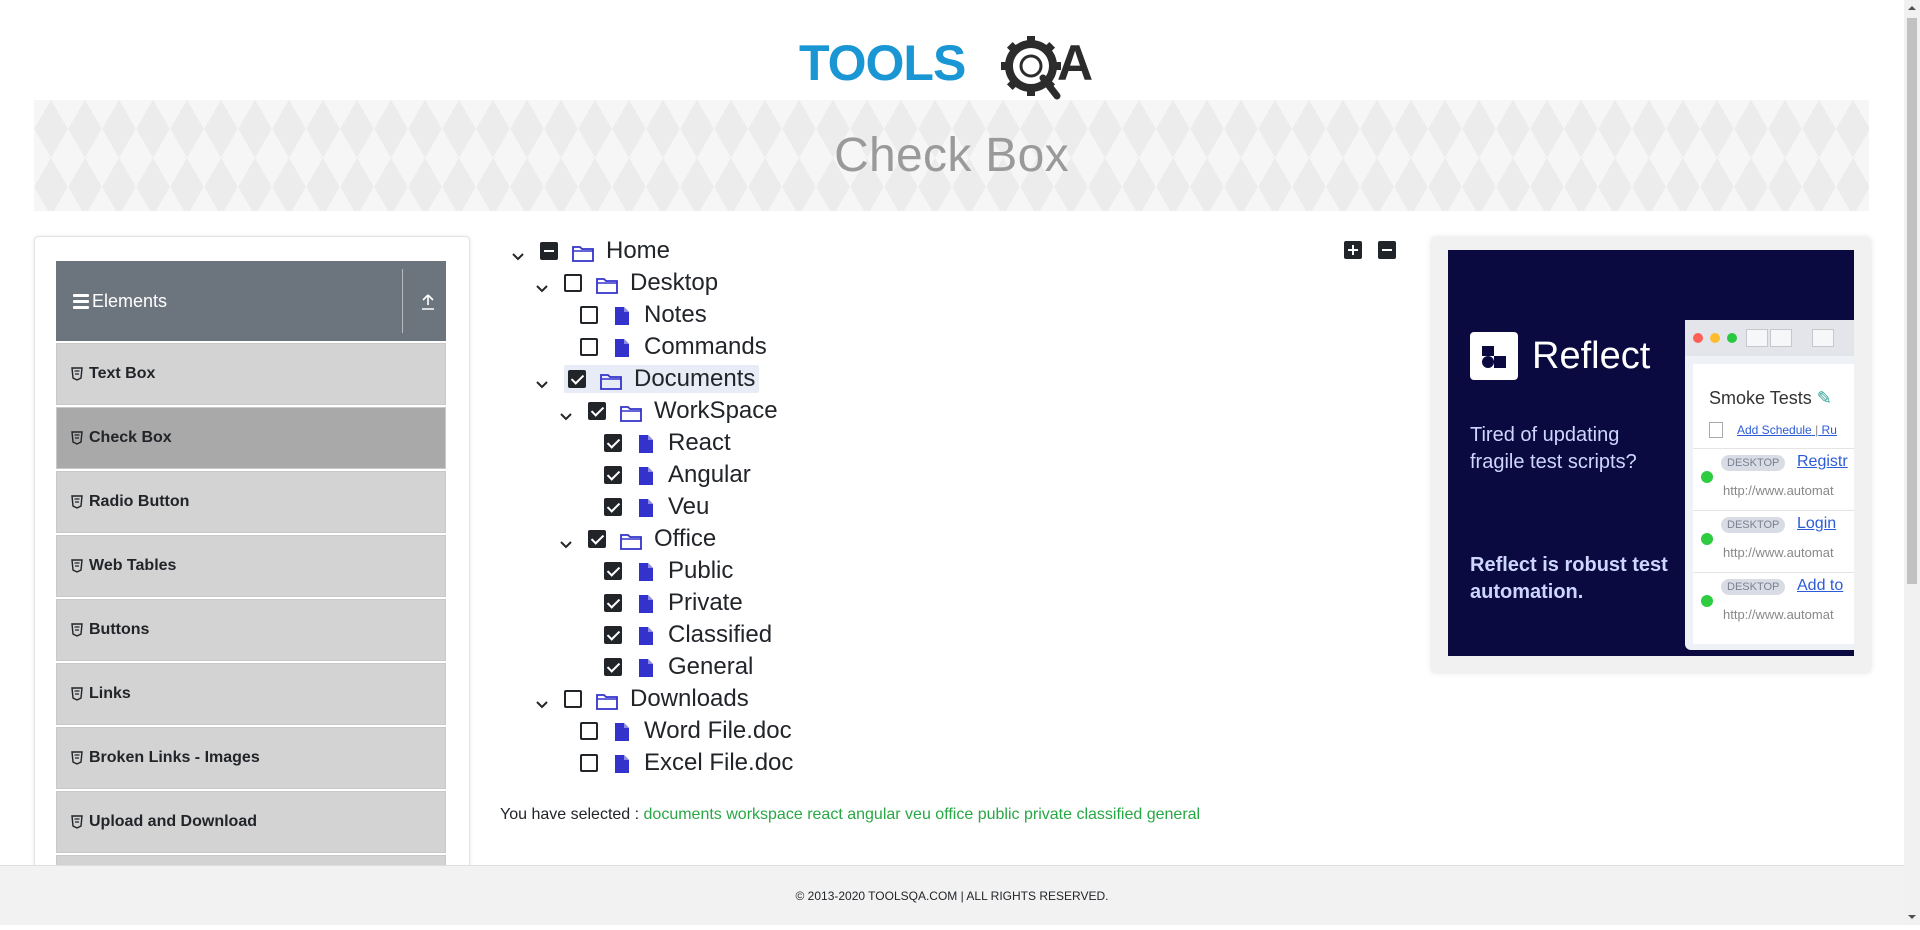  What do you see at coordinates (130, 437) in the screenshot?
I see `sidebar-item-label: Check Box` at bounding box center [130, 437].